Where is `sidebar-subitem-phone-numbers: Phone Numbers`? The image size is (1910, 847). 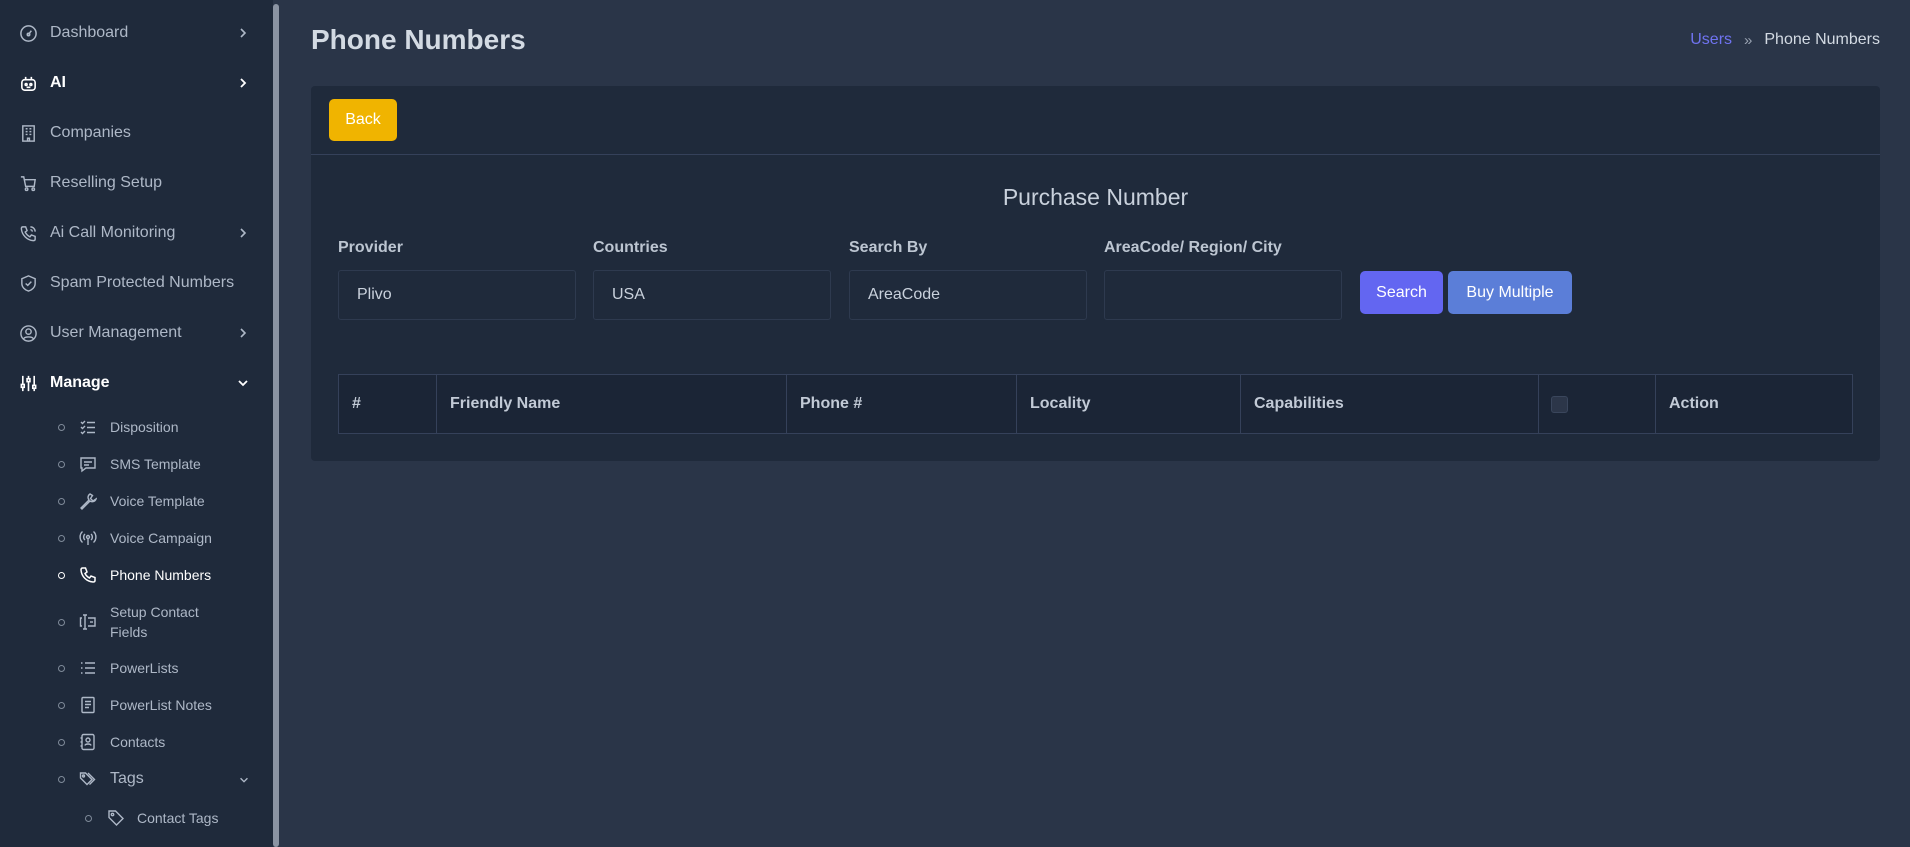
sidebar-subitem-phone-numbers: Phone Numbers is located at coordinates (136, 575).